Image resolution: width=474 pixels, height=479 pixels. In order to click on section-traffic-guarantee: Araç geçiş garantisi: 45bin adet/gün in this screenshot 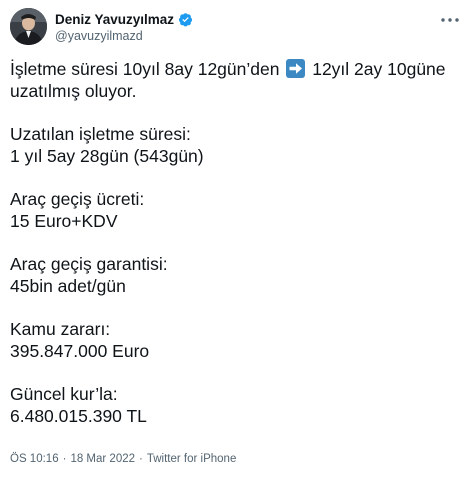, I will do `click(237, 275)`.